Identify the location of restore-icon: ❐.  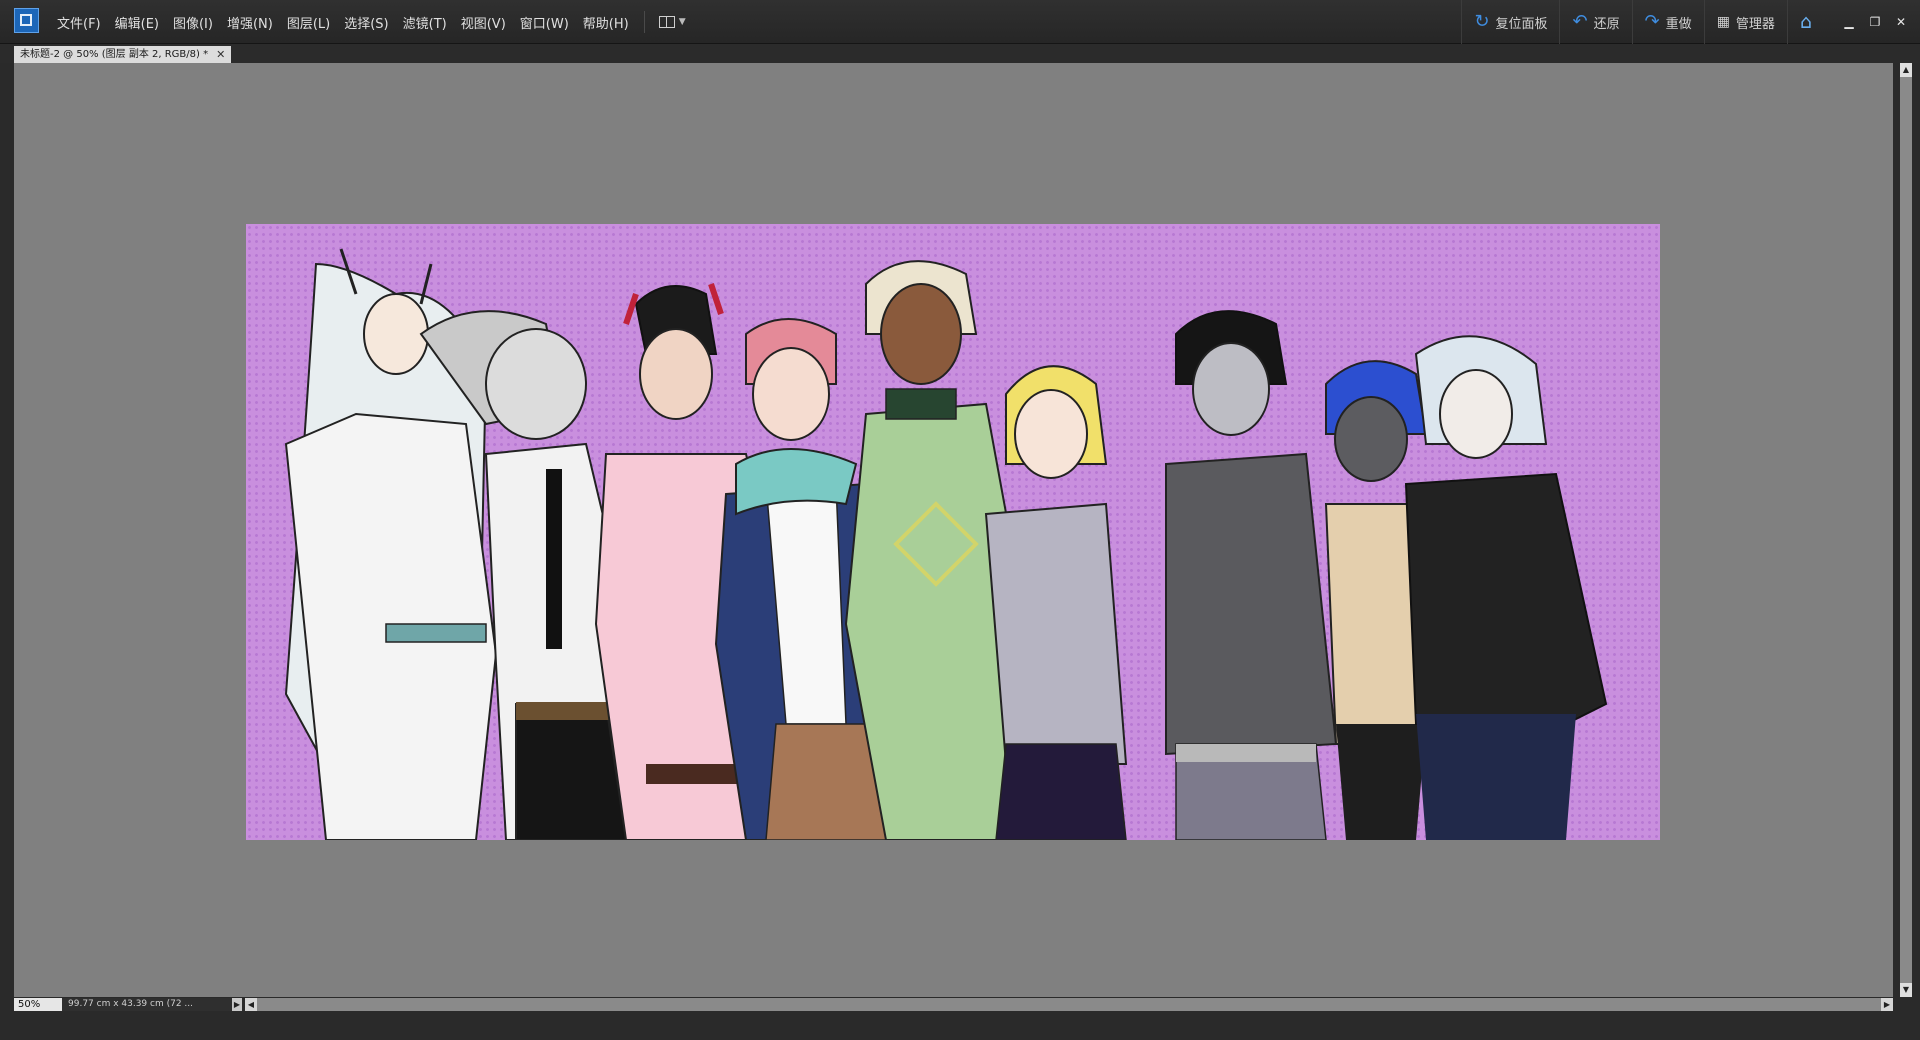
(1875, 22).